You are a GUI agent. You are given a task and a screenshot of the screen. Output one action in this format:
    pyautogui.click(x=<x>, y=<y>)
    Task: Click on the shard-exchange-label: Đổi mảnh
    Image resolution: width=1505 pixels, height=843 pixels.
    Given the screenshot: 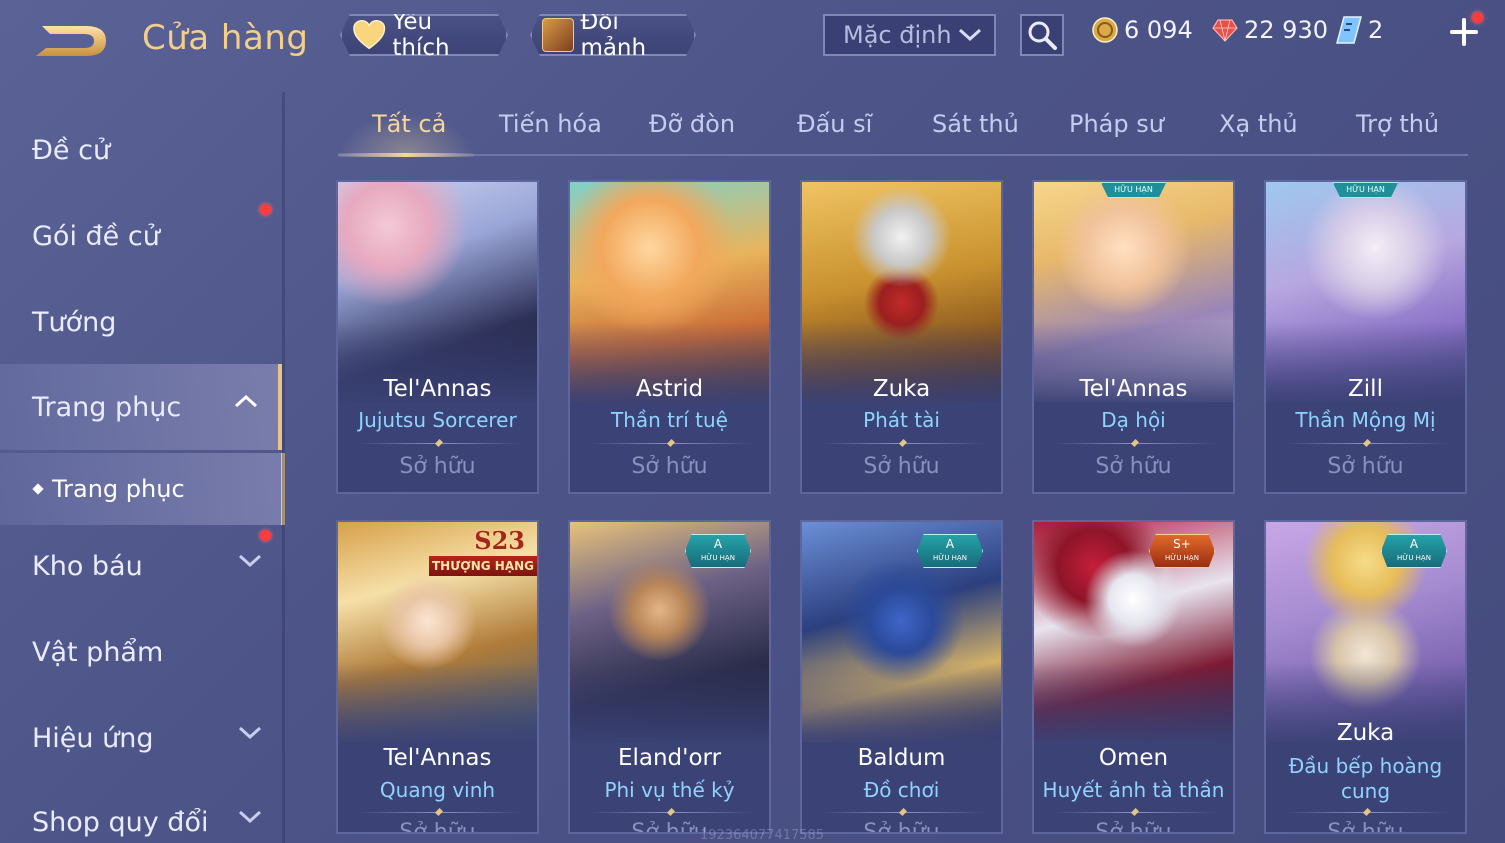 What is the action you would take?
    pyautogui.click(x=613, y=35)
    